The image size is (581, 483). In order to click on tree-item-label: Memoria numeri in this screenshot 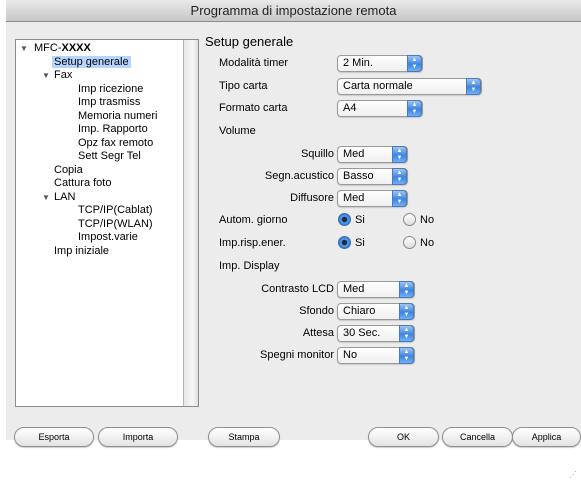, I will do `click(118, 116)`.